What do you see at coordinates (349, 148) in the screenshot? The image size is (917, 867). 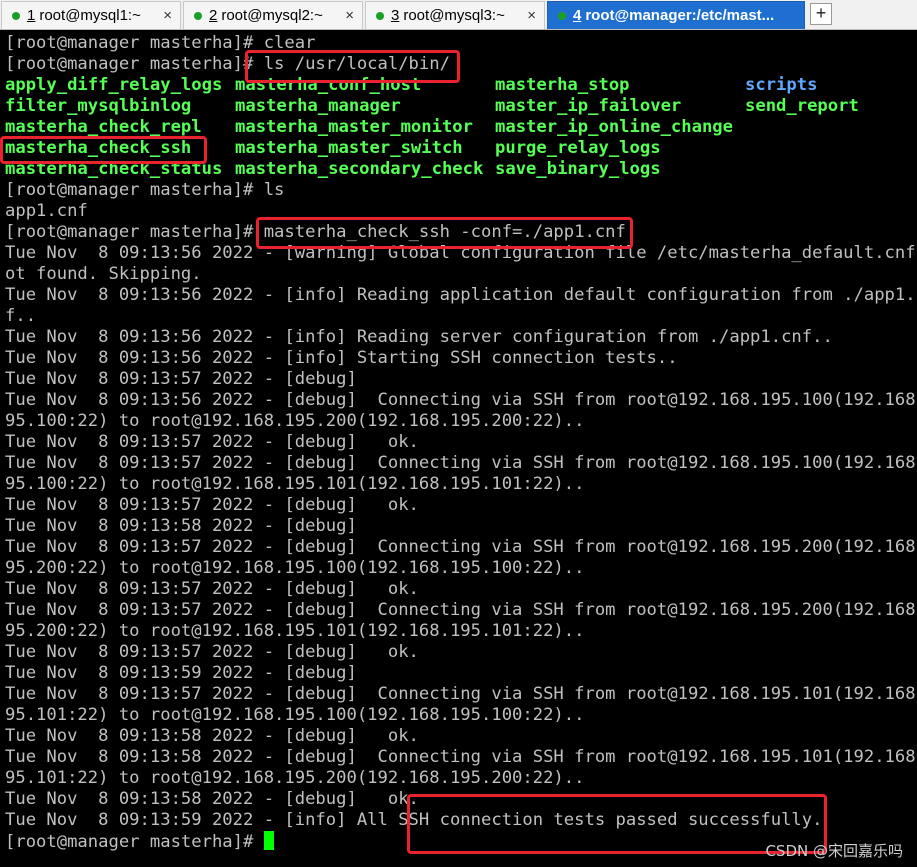 I see `ls-entry: masterha_master_switch` at bounding box center [349, 148].